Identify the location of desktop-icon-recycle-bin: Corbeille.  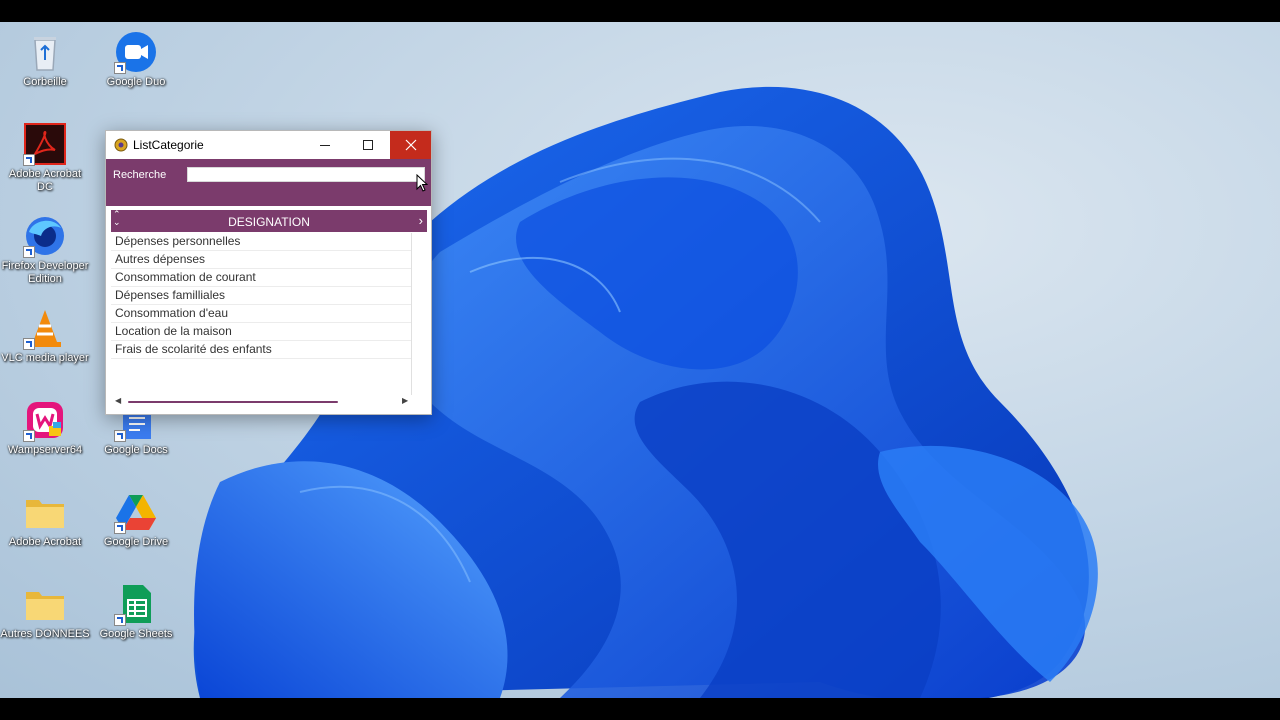
(45, 59).